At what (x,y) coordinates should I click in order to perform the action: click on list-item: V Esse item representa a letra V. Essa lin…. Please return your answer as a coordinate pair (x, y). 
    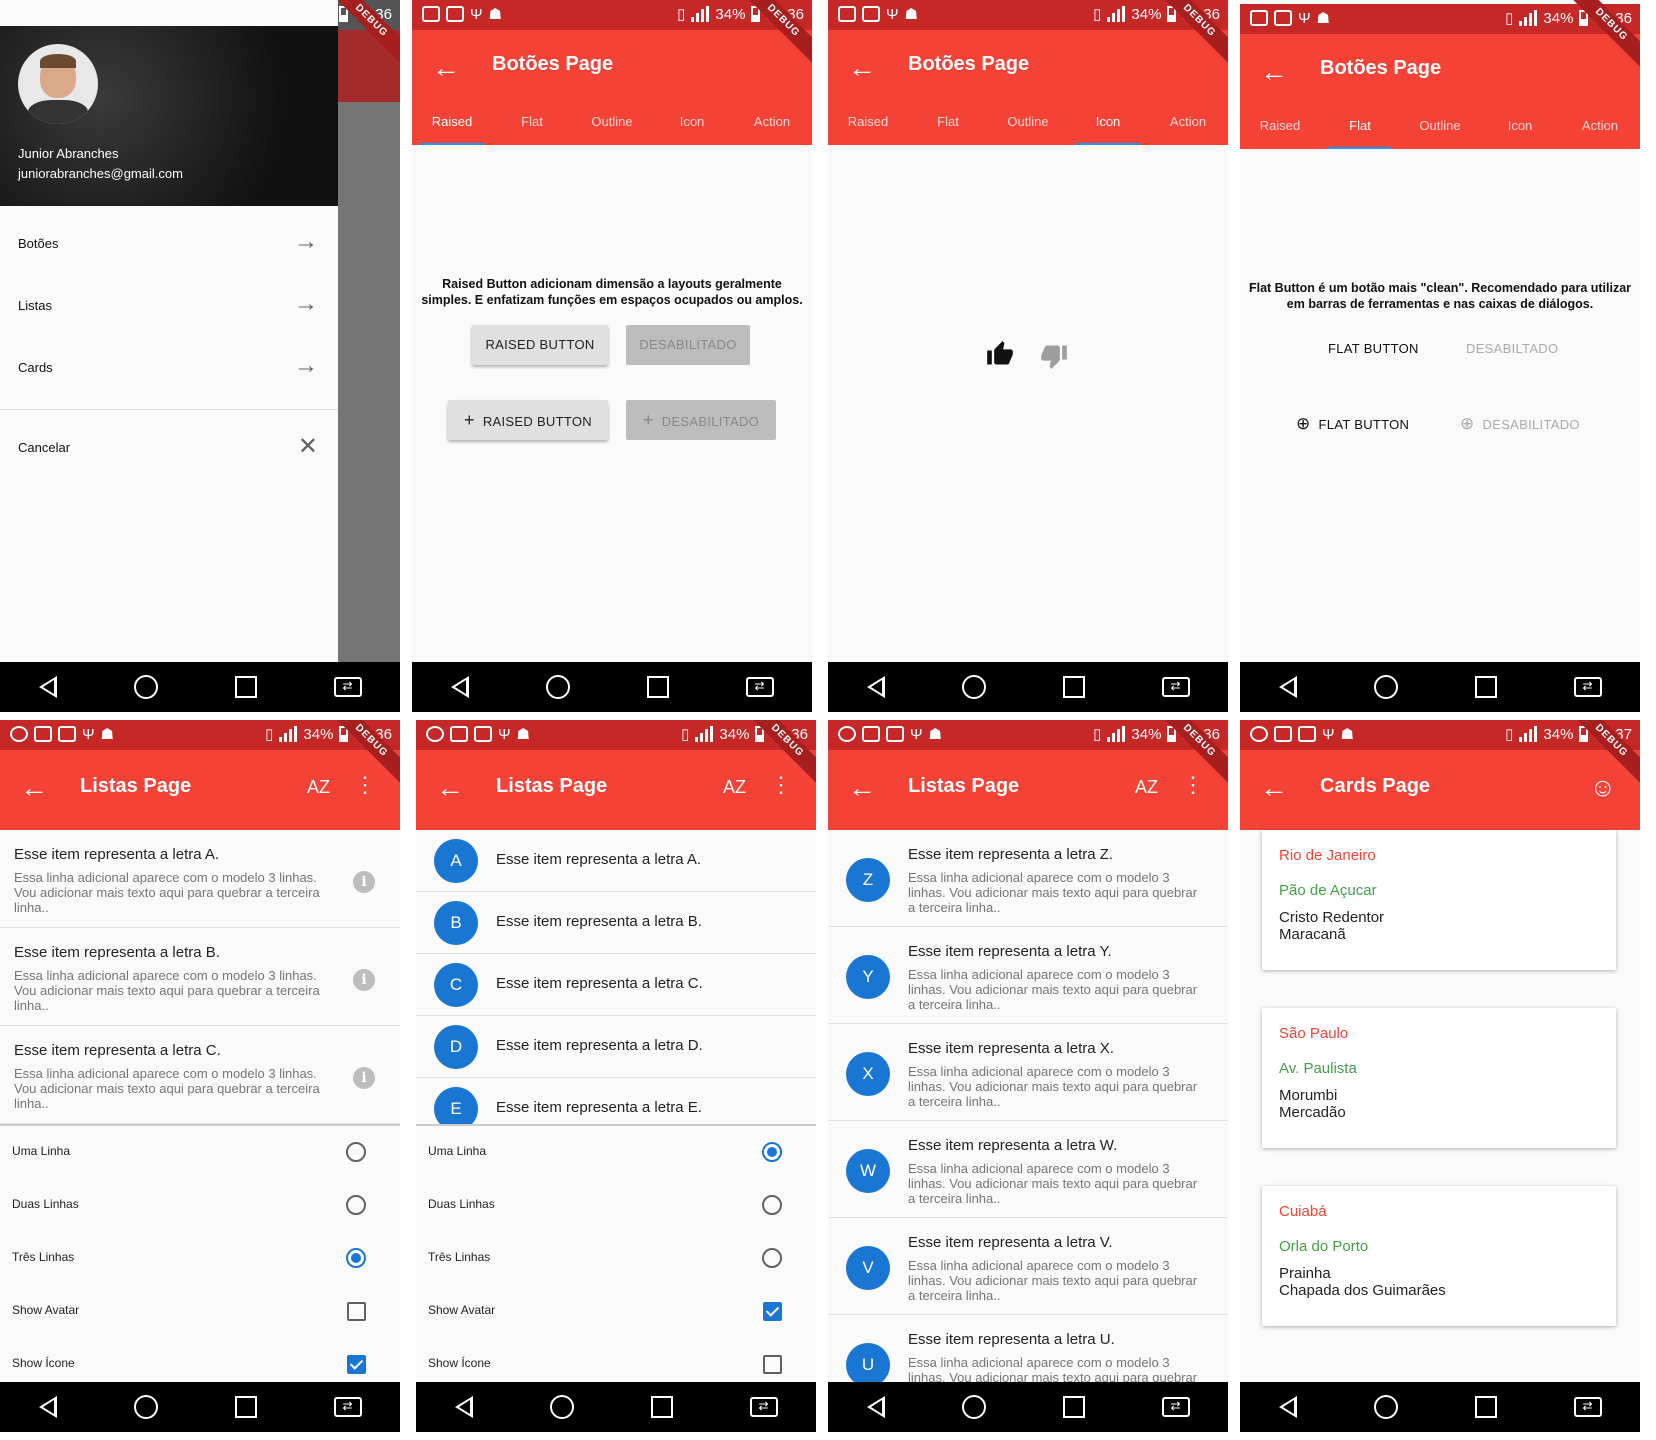
    Looking at the image, I should click on (1028, 1266).